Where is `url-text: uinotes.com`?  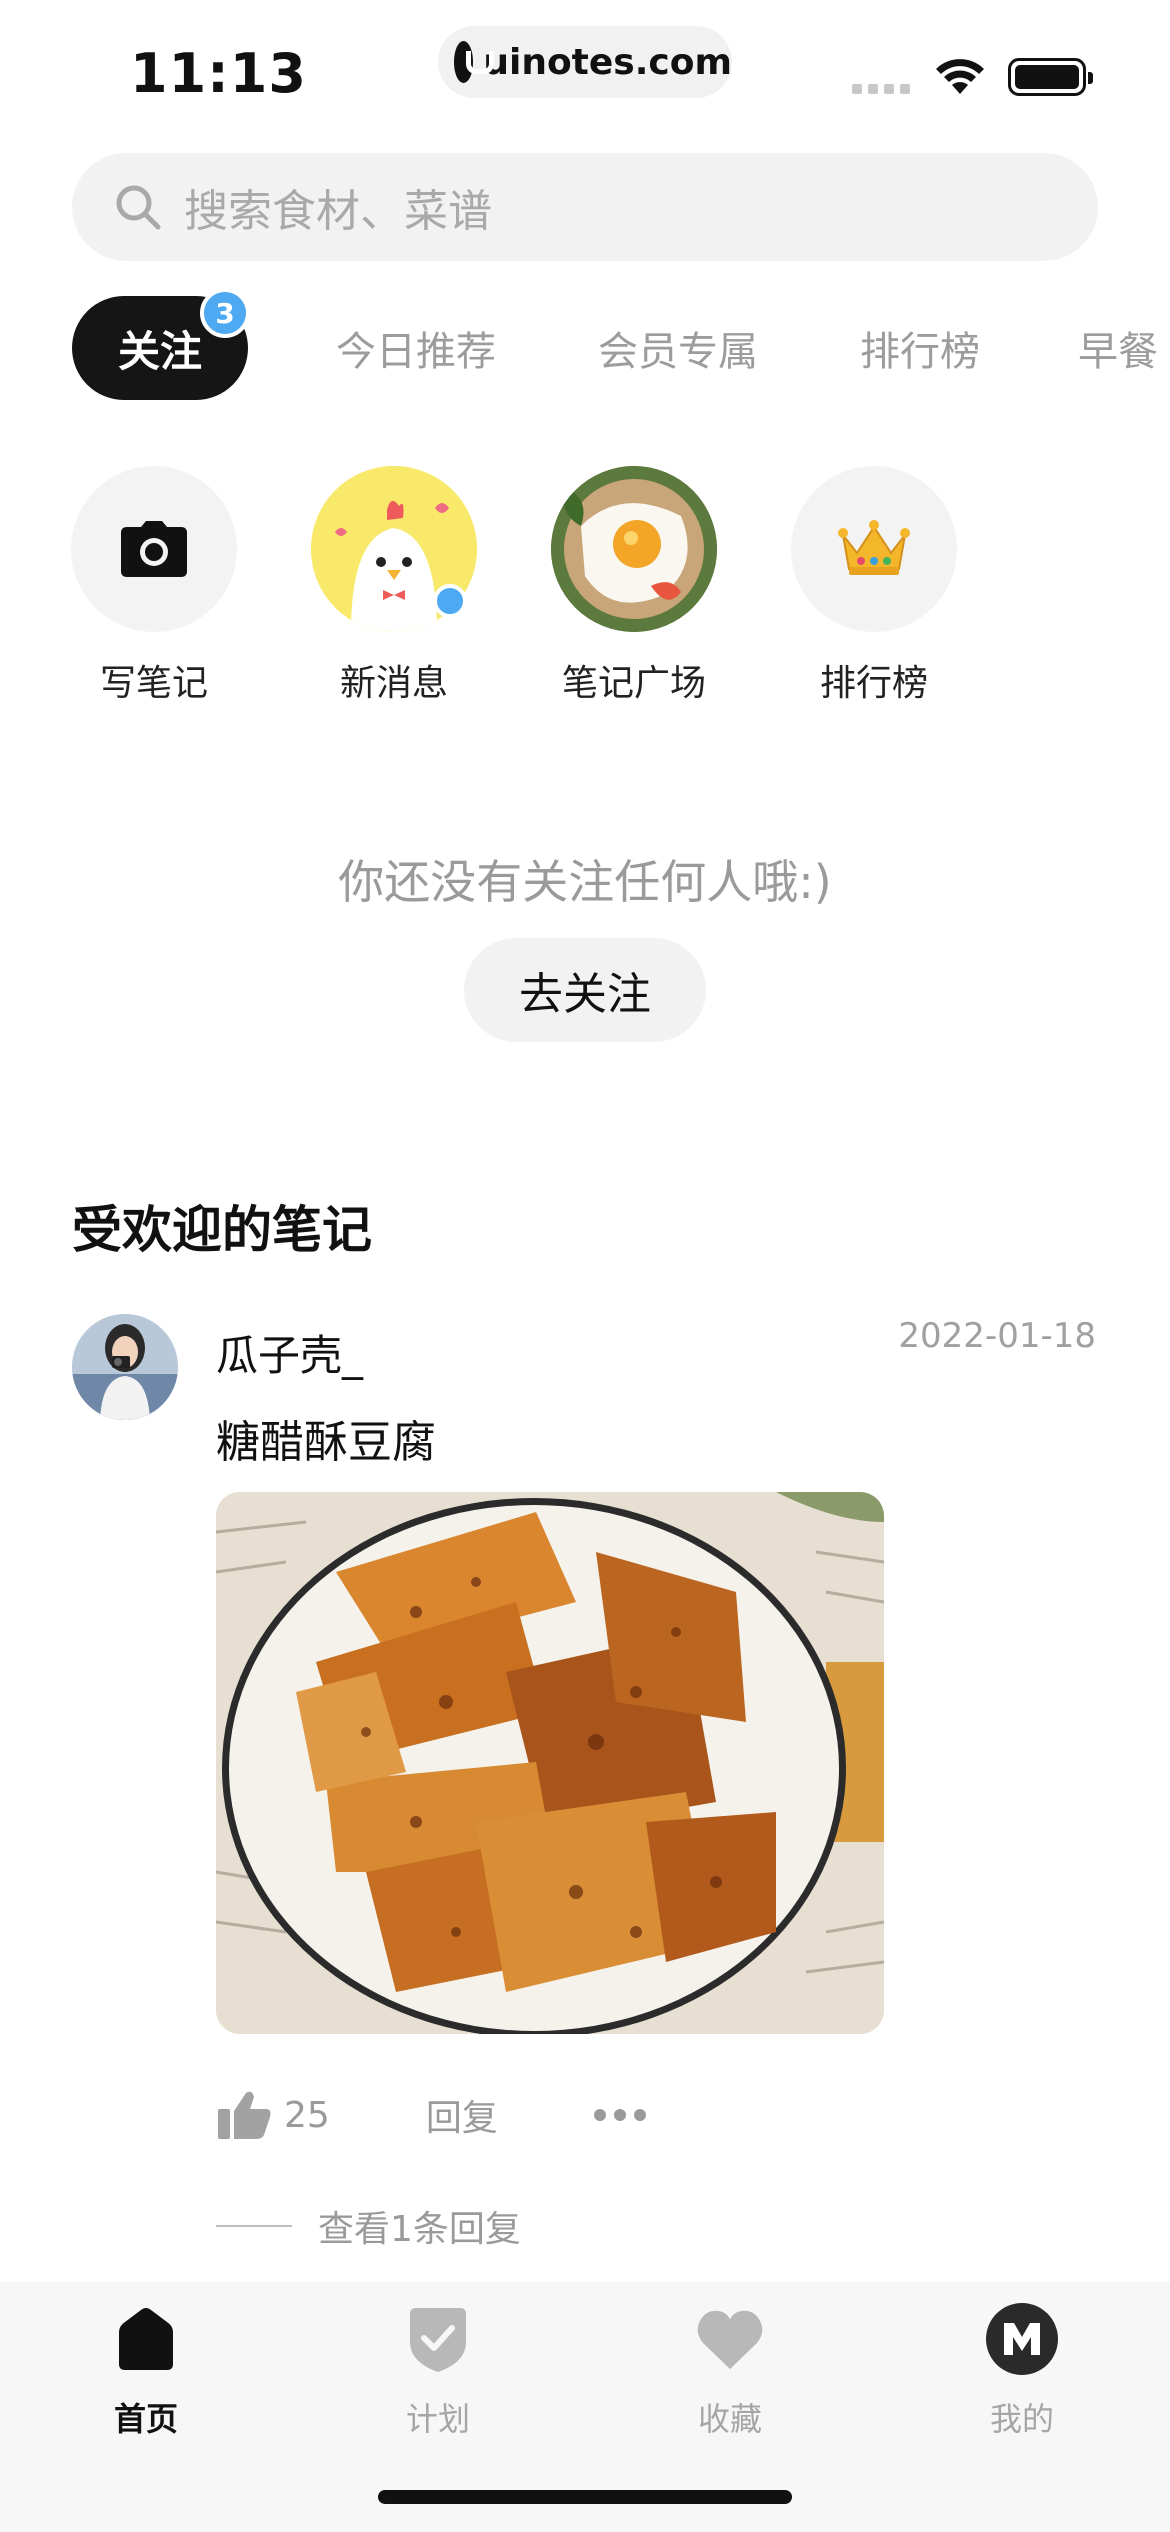 url-text: uinotes.com is located at coordinates (607, 62).